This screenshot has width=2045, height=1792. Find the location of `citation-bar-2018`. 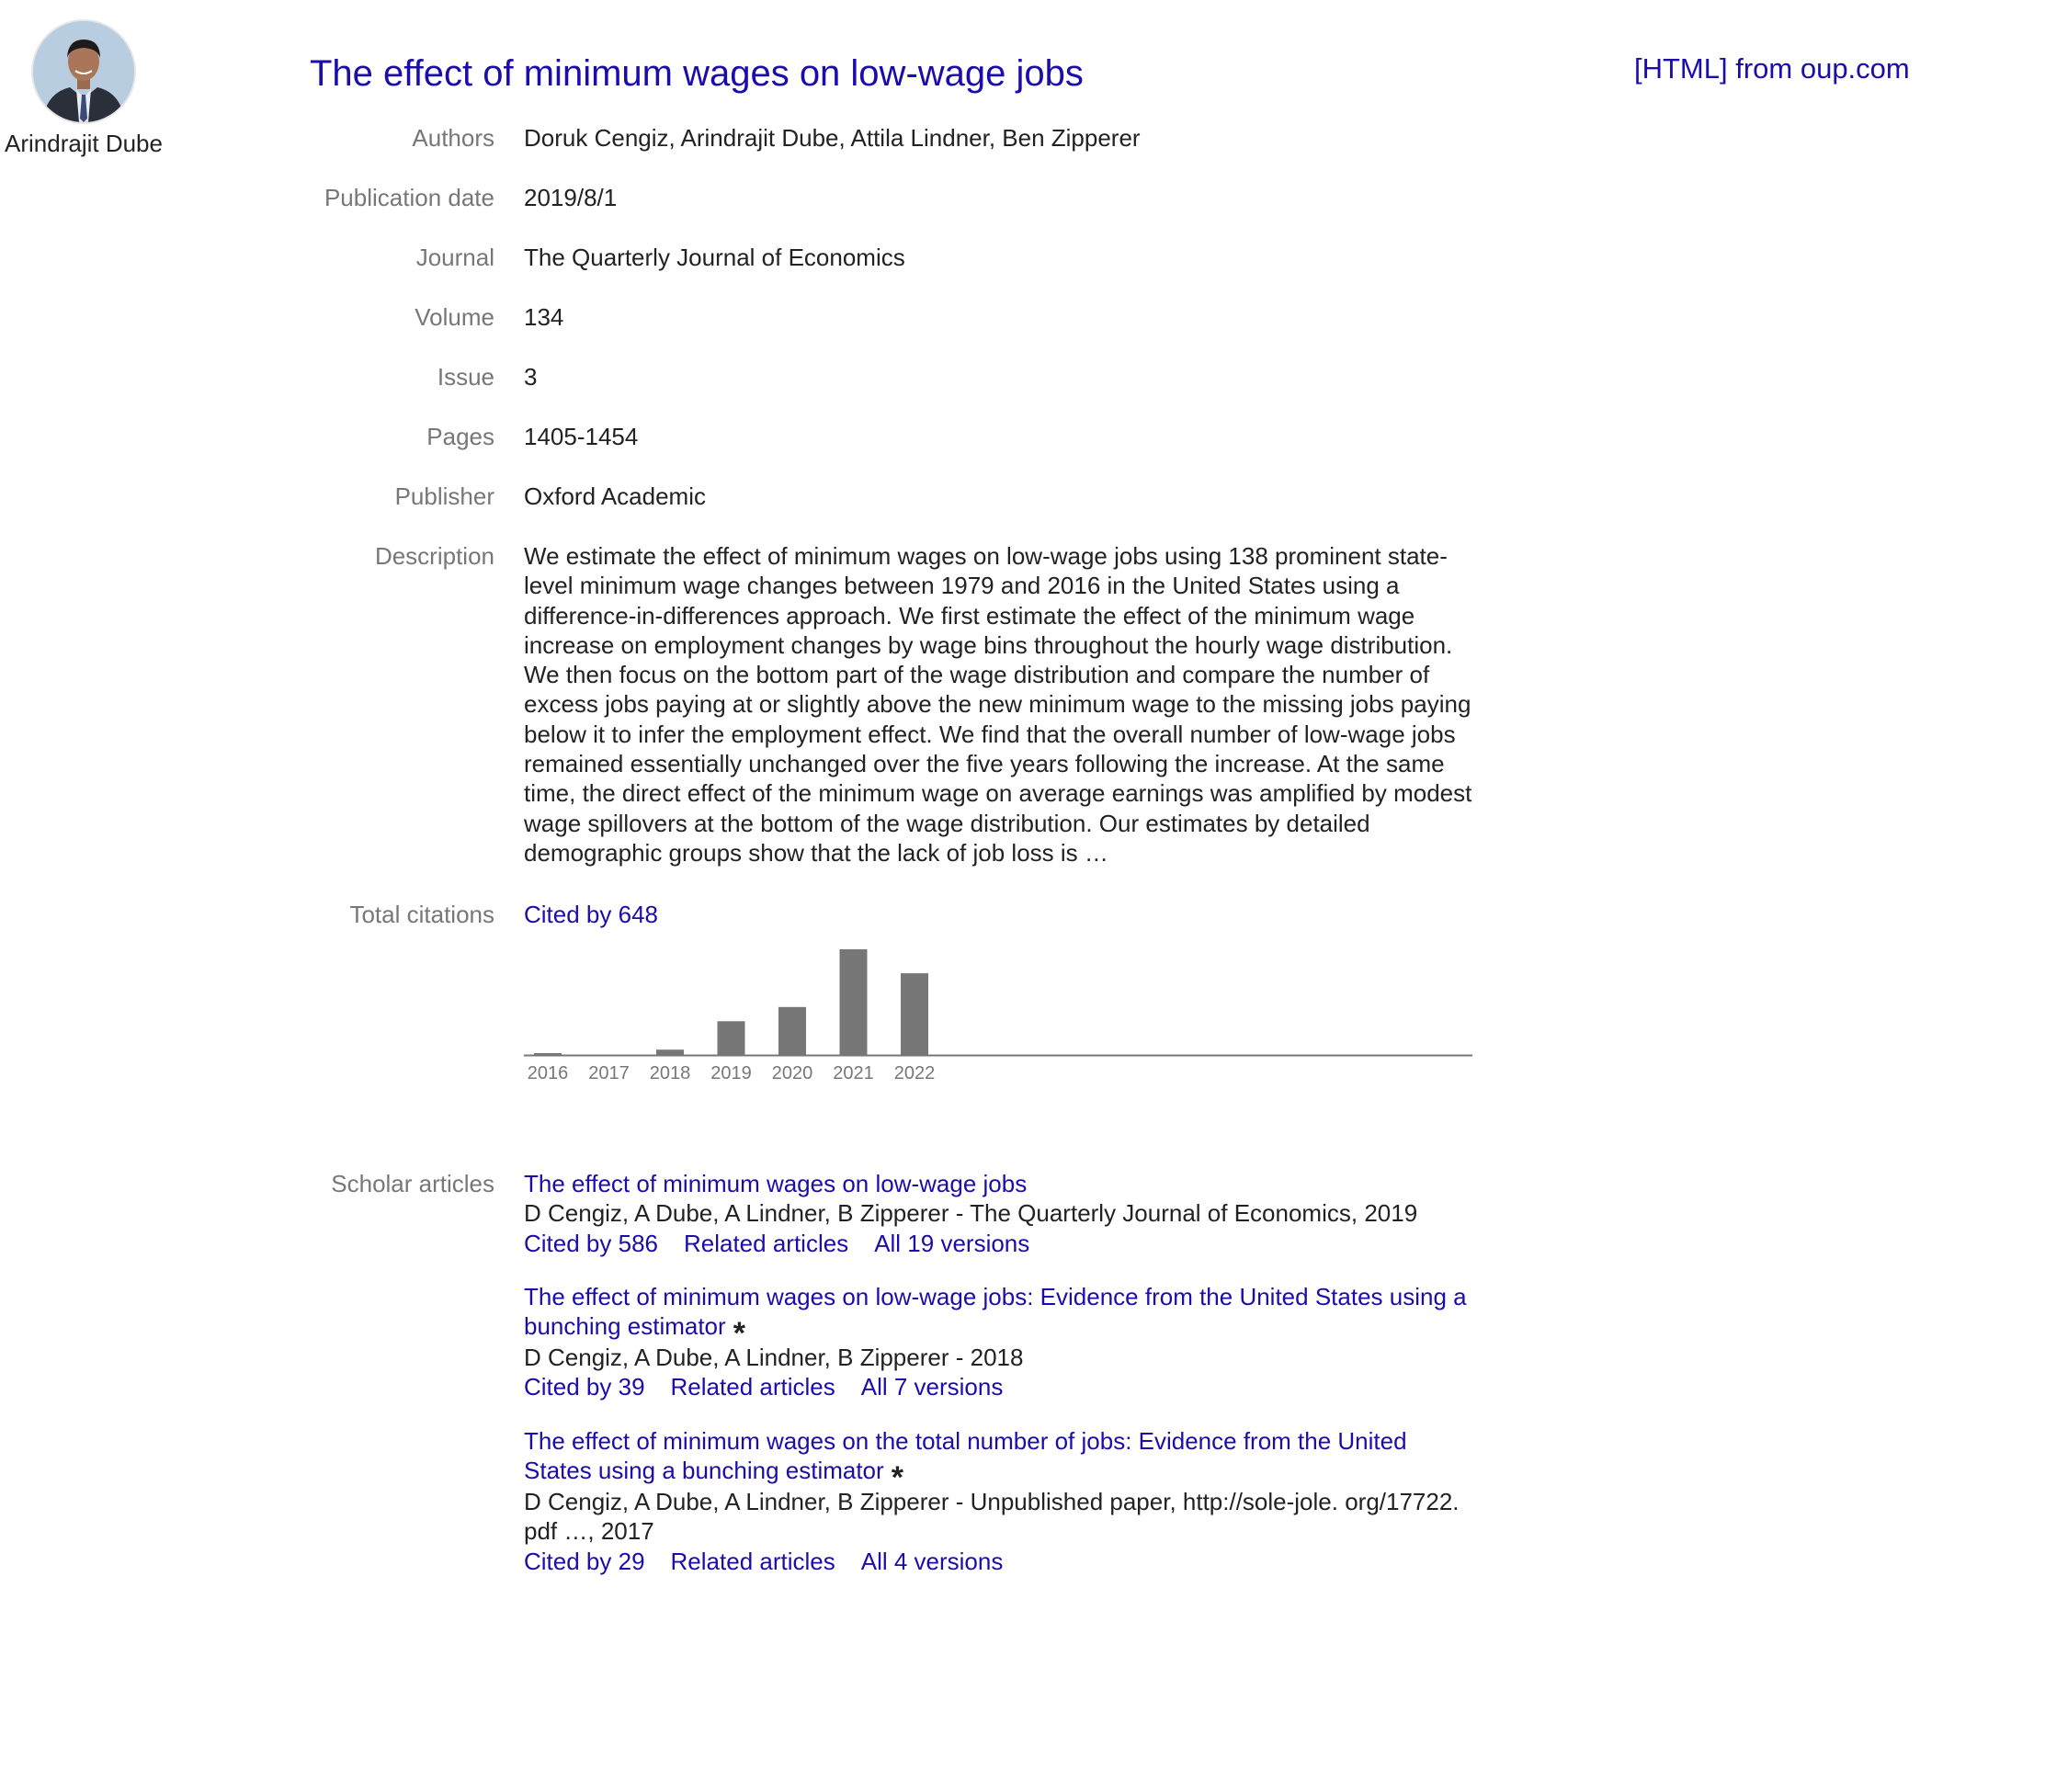

citation-bar-2018 is located at coordinates (670, 1052).